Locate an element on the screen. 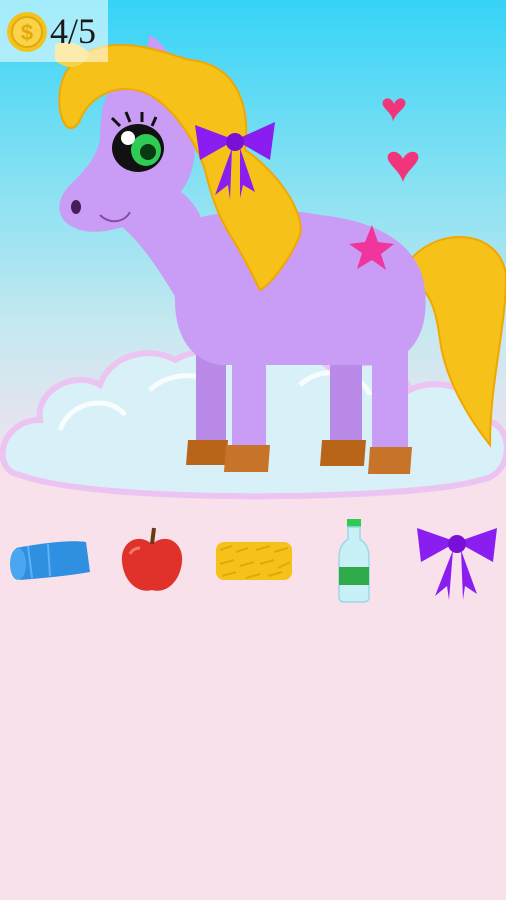 This screenshot has height=900, width=506. water-bottle-icon is located at coordinates (354, 561).